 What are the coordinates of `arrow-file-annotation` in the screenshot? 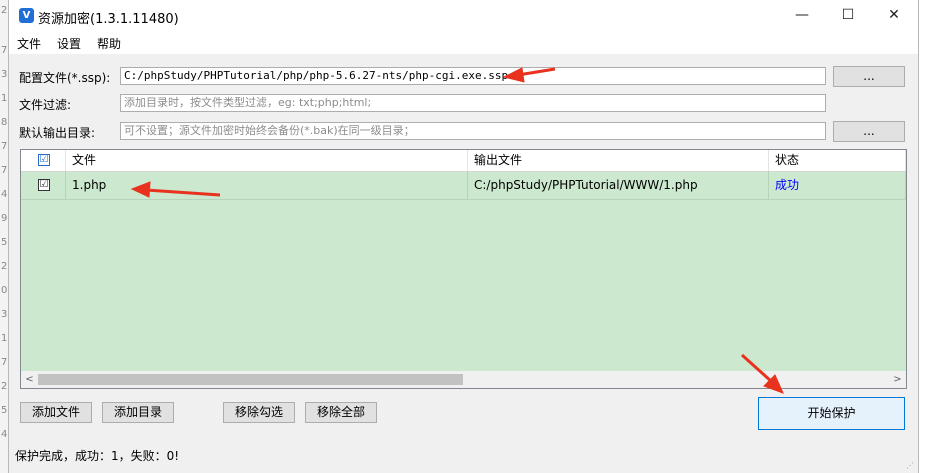 It's located at (175, 189).